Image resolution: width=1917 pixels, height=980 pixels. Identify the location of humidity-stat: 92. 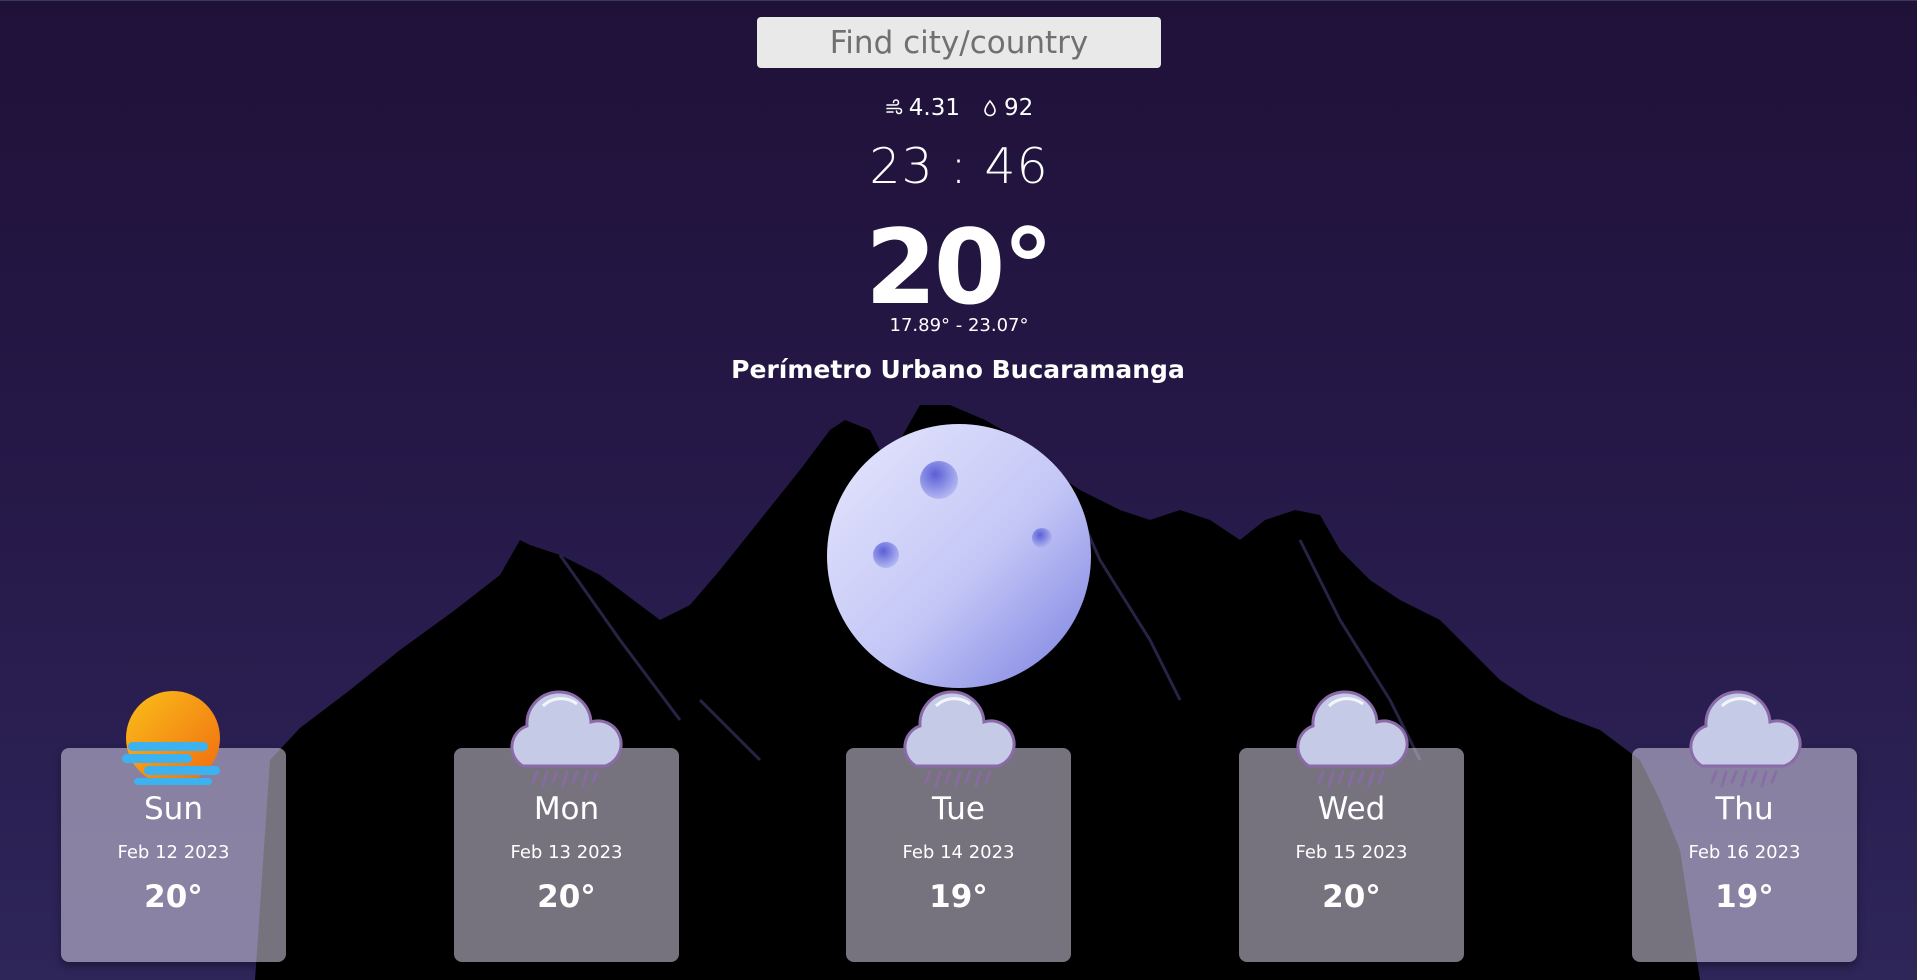
(1007, 108).